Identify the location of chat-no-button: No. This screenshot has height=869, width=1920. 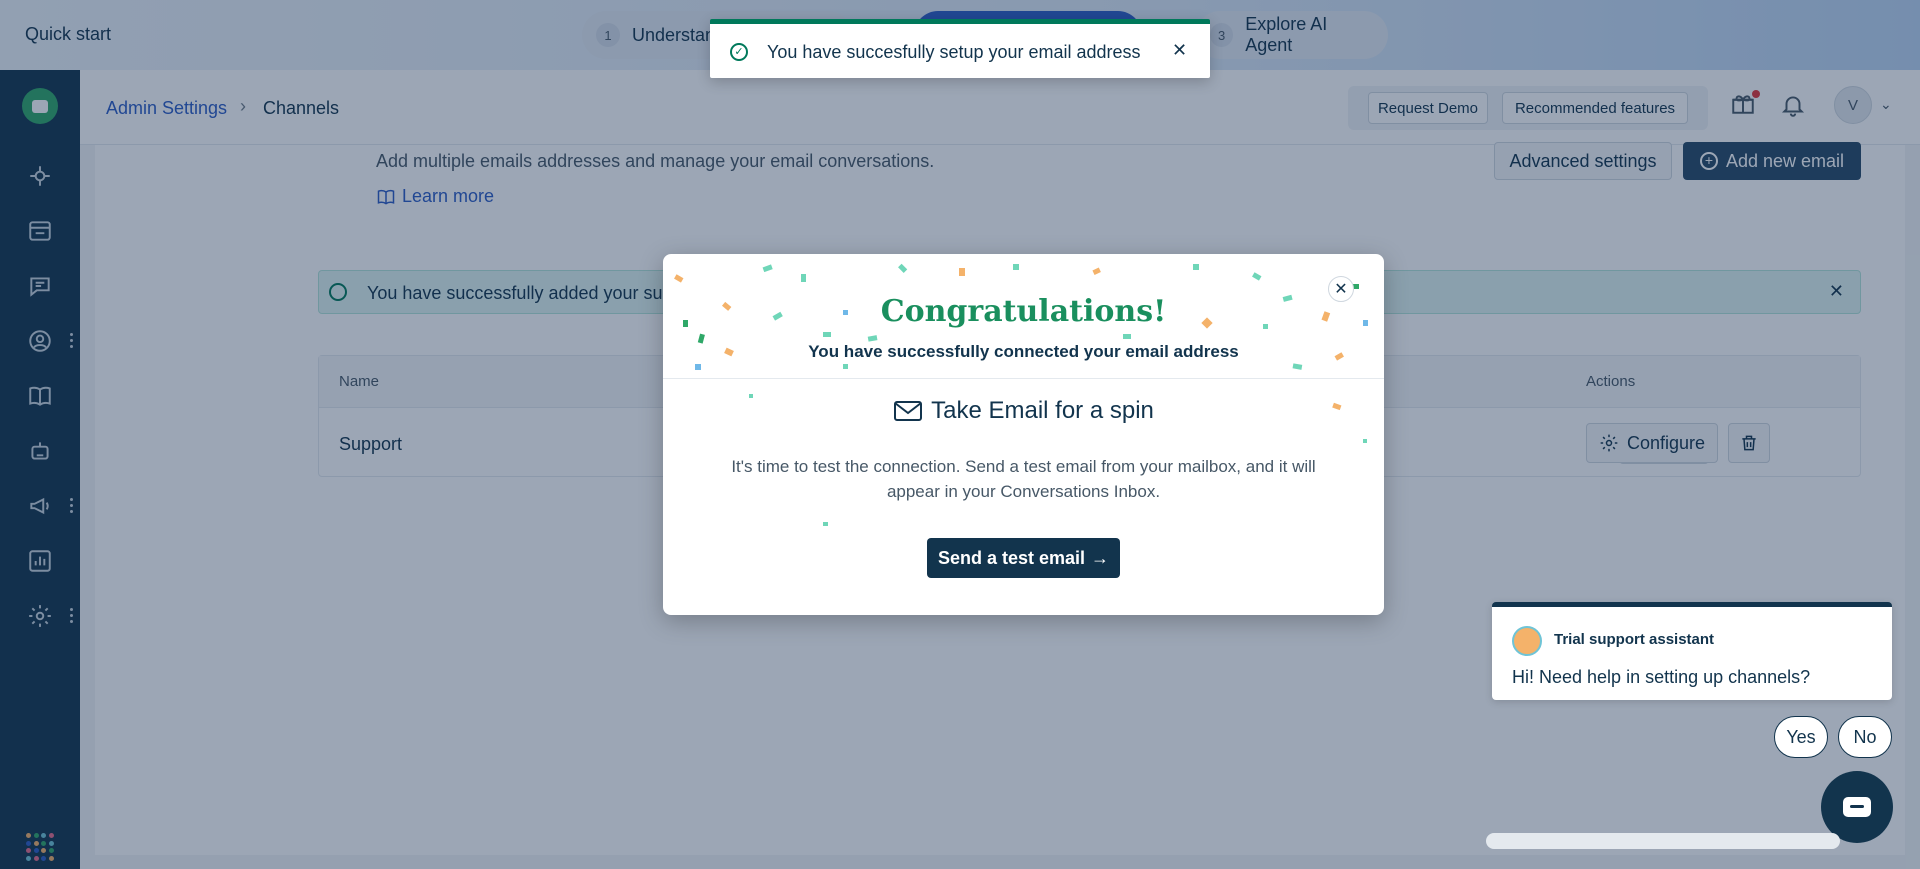
(1865, 737).